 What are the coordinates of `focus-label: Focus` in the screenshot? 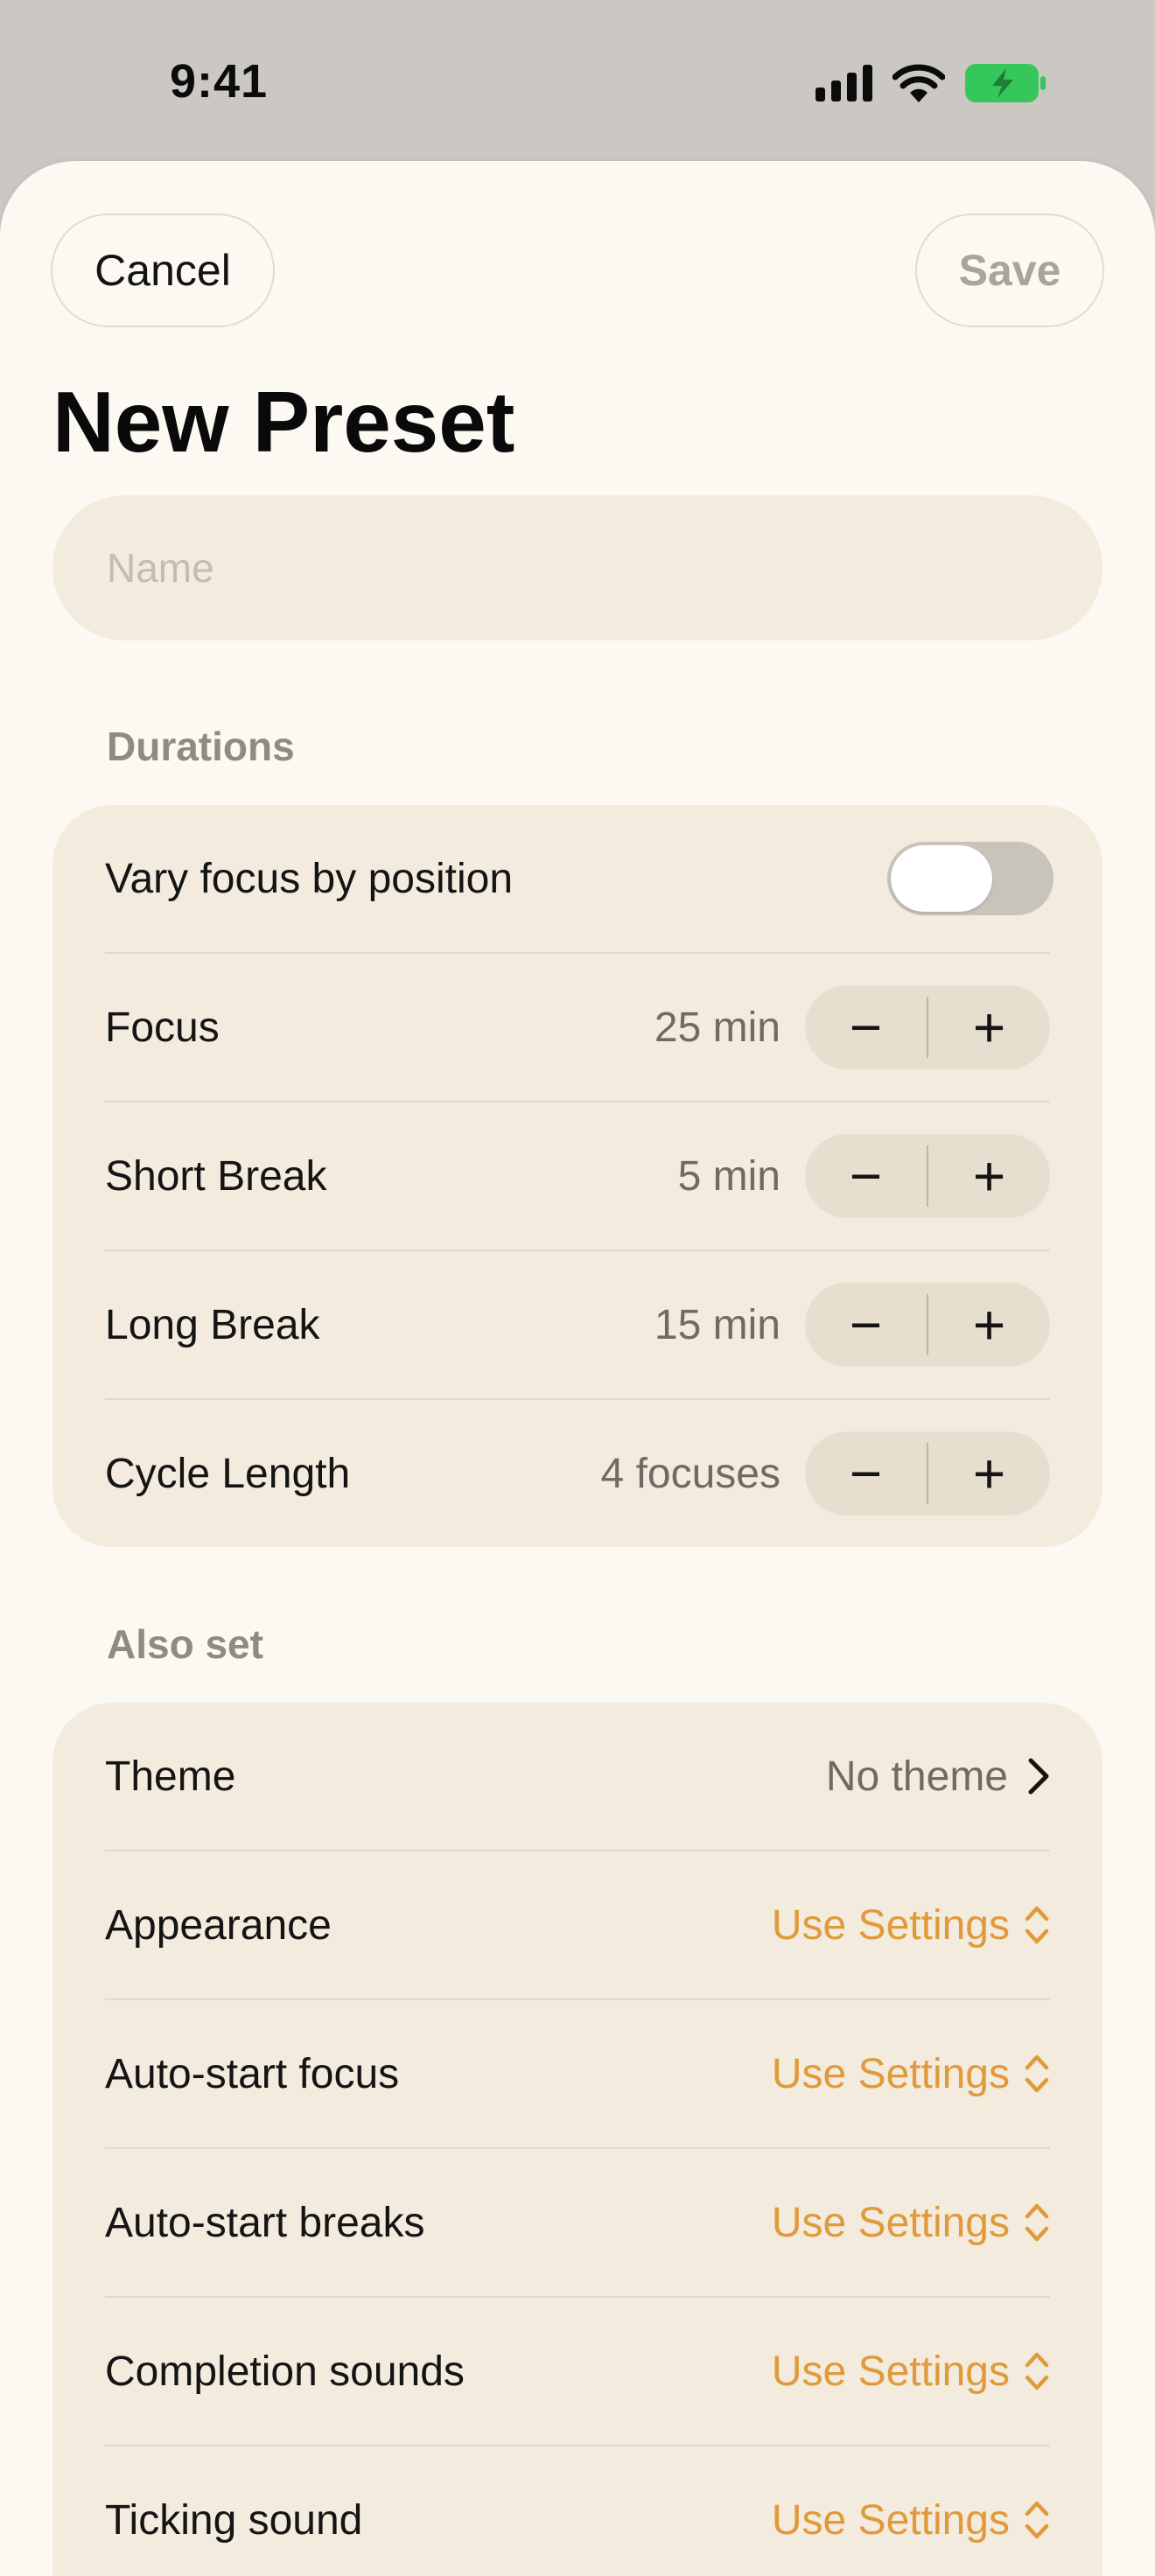 It's located at (162, 1027).